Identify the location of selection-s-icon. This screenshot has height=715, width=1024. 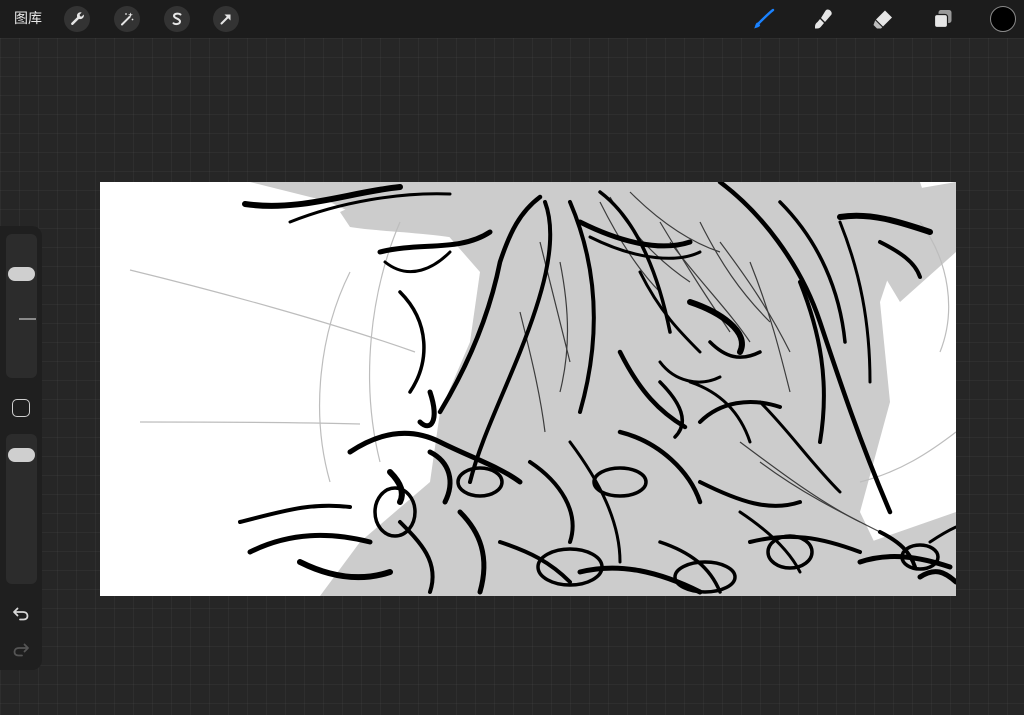
(177, 19).